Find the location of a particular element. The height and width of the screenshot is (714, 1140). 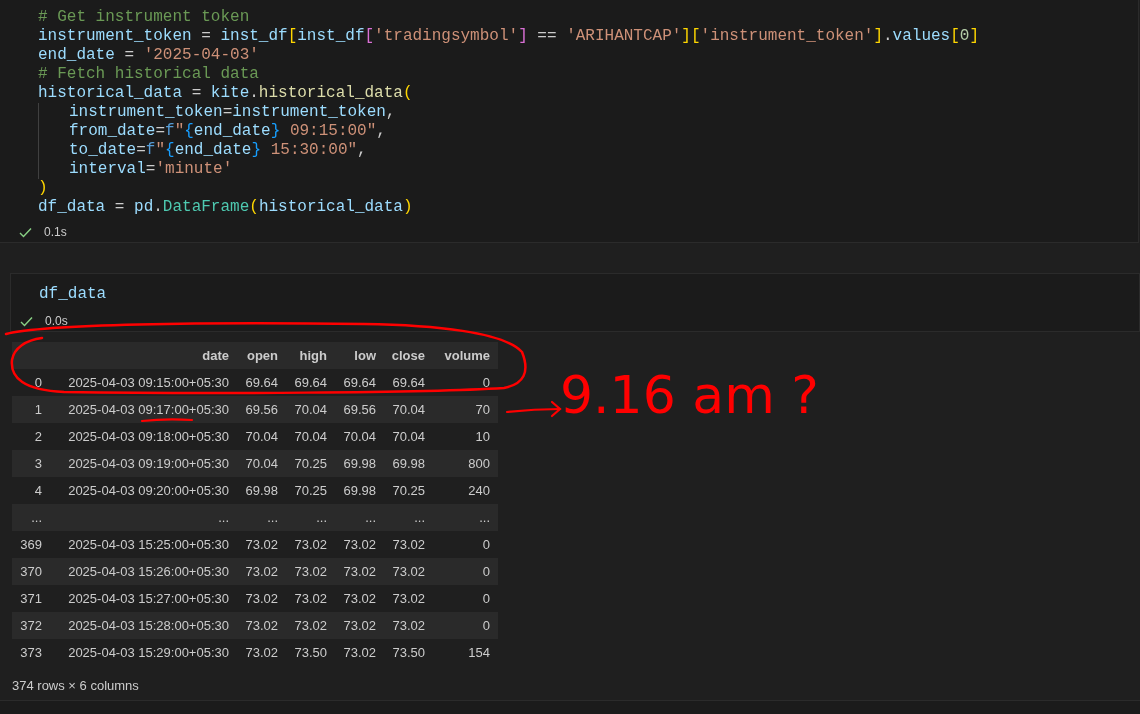

code-line: ) is located at coordinates (43, 188).